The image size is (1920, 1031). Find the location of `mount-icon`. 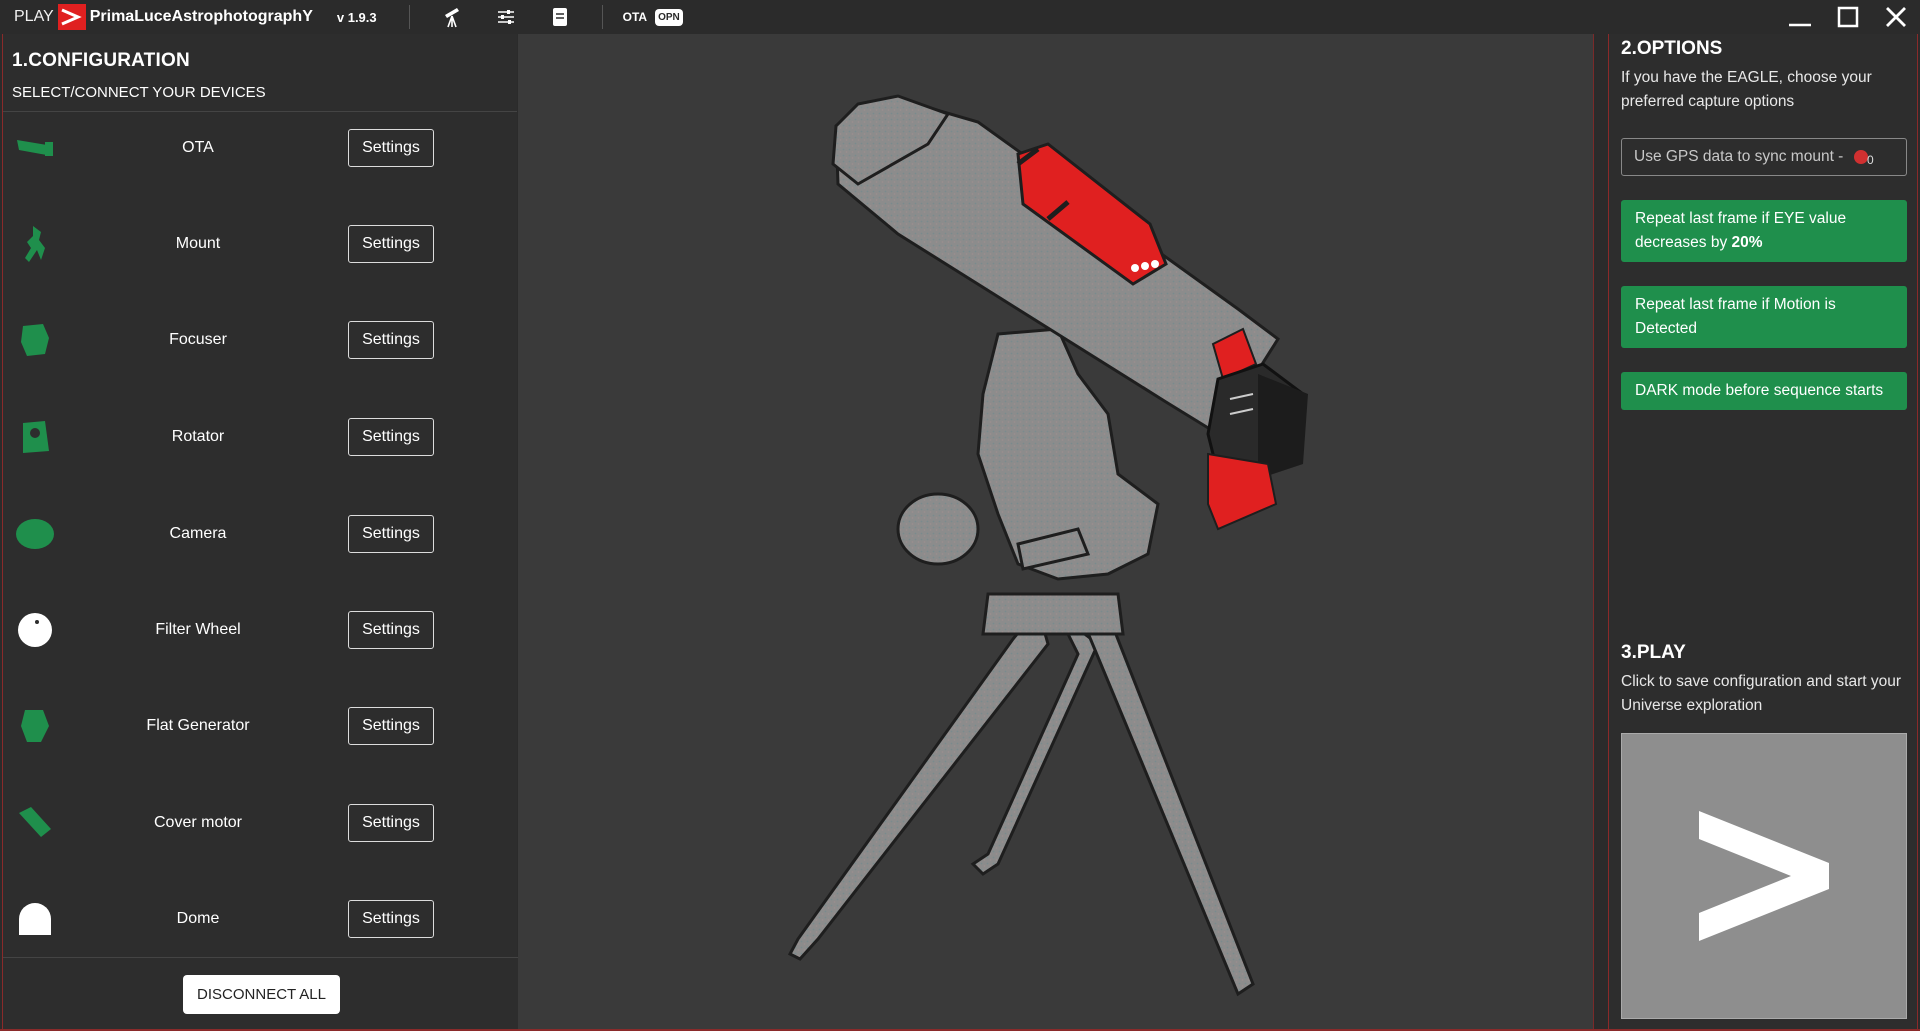

mount-icon is located at coordinates (35, 244).